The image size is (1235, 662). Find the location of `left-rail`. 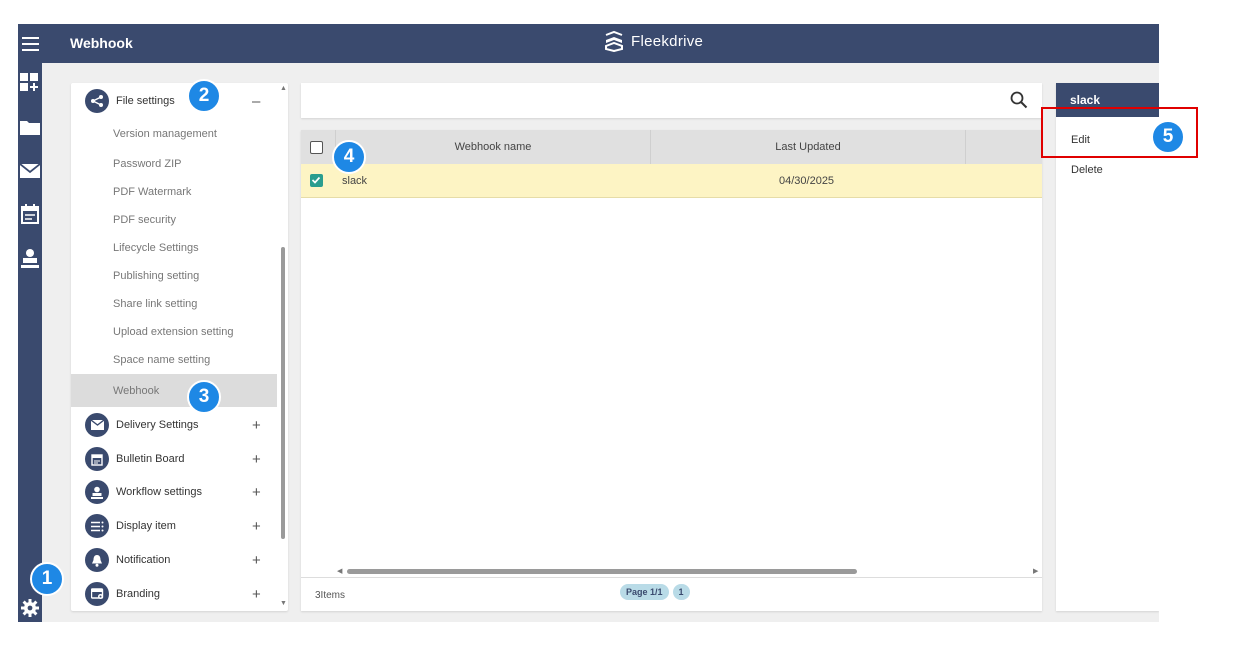

left-rail is located at coordinates (30, 342).